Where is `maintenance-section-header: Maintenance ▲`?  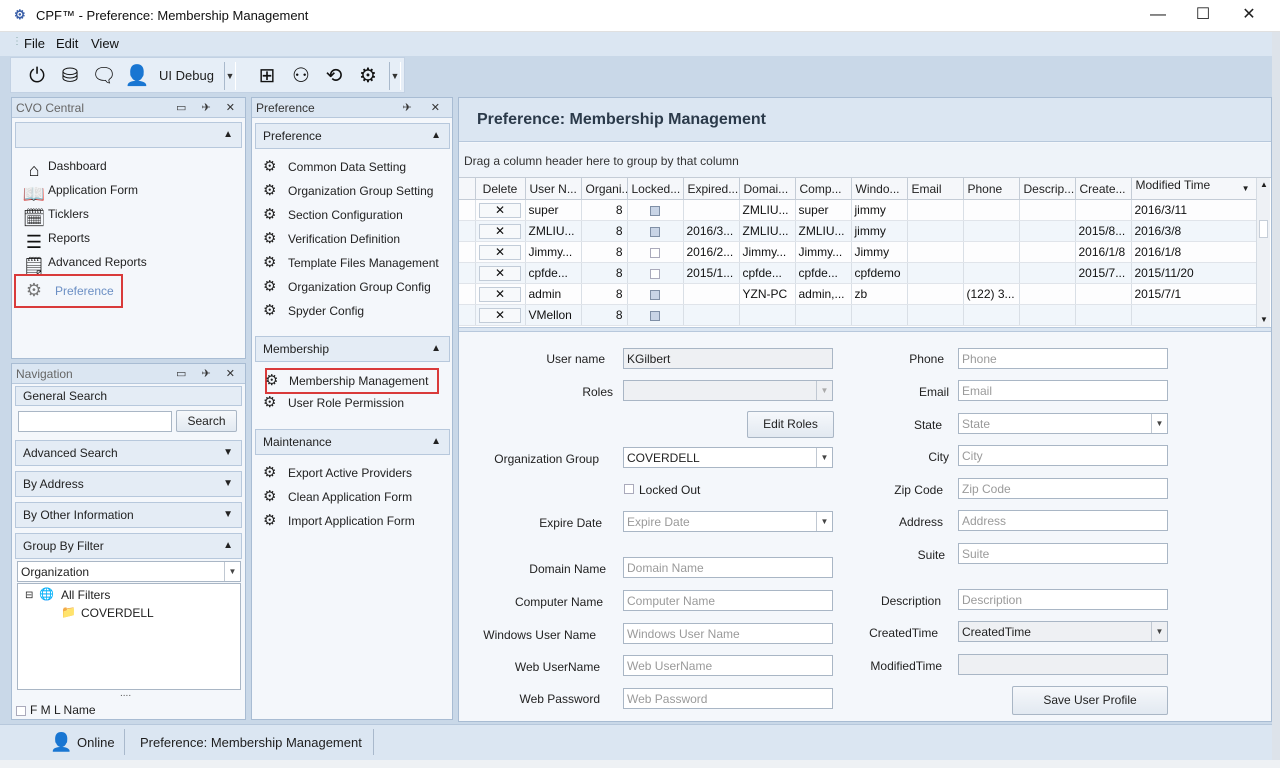
maintenance-section-header: Maintenance ▲ is located at coordinates (352, 442).